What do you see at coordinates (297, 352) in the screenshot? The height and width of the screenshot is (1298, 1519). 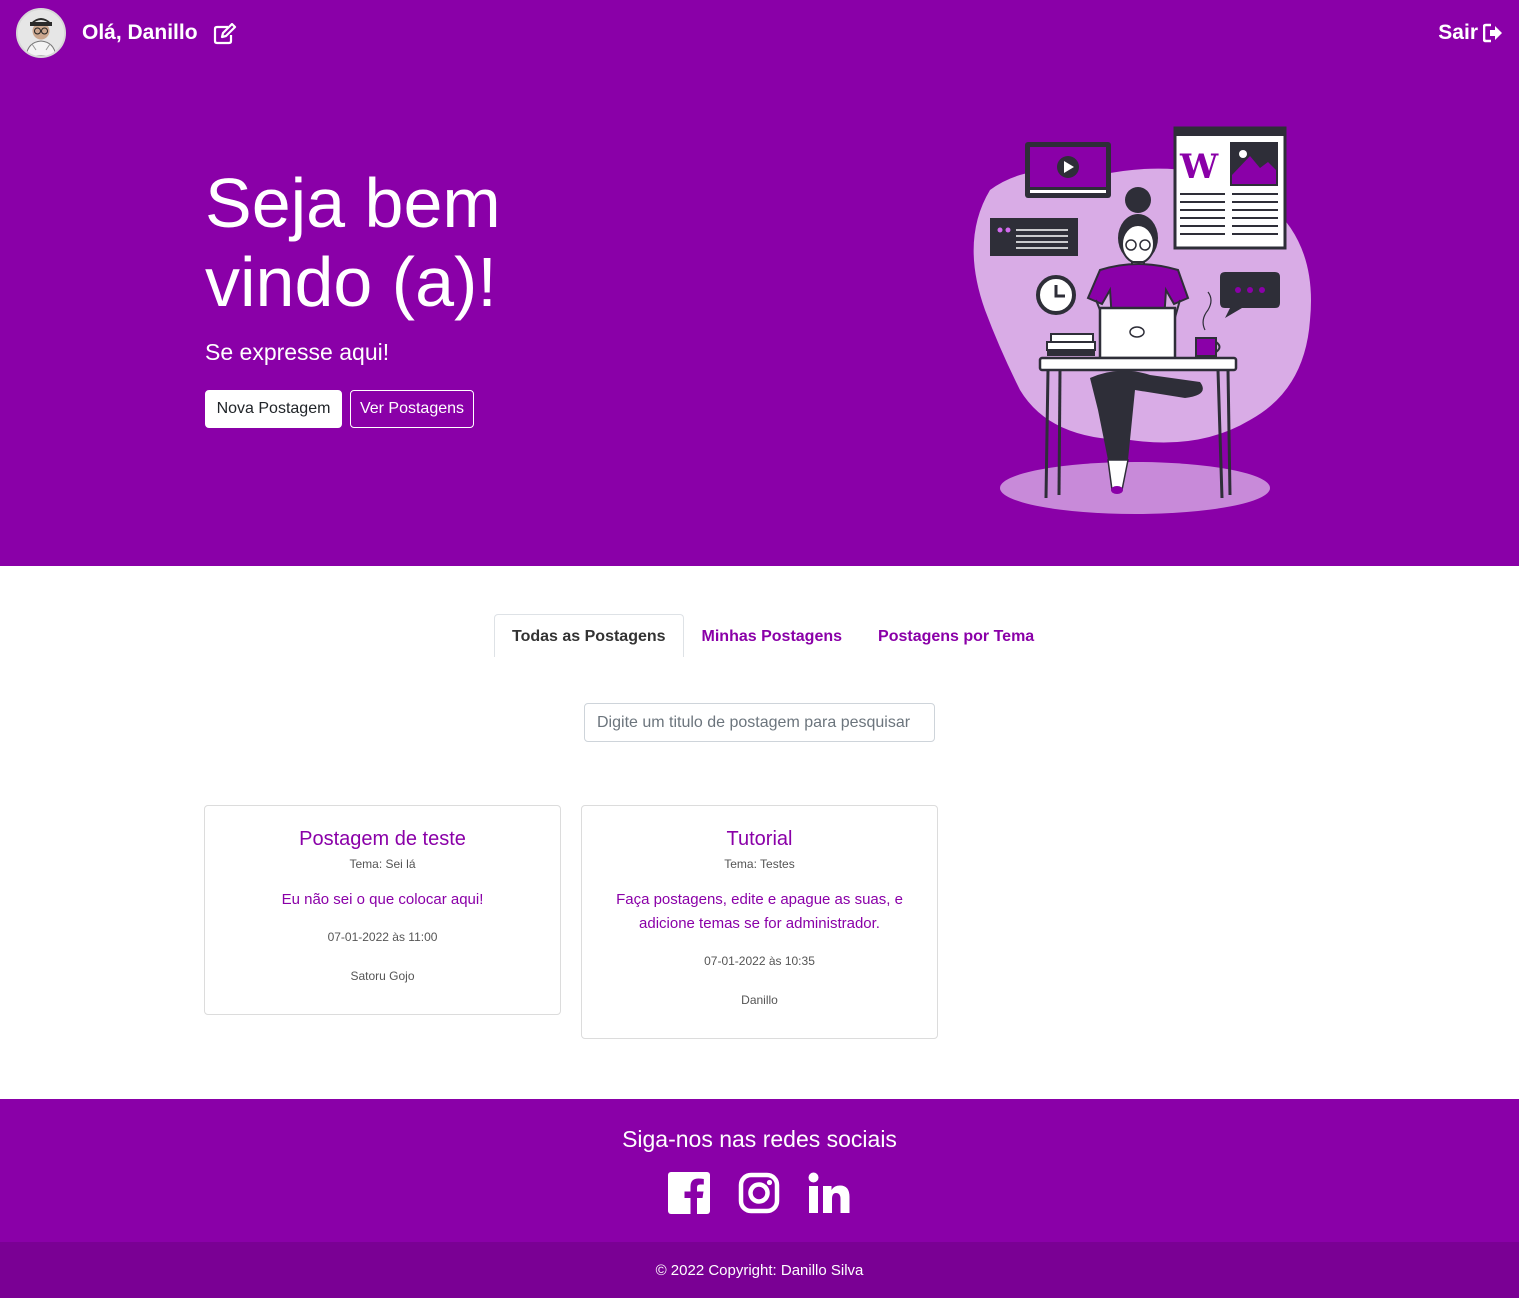 I see `hero-subtitle: Se expresse aqui!` at bounding box center [297, 352].